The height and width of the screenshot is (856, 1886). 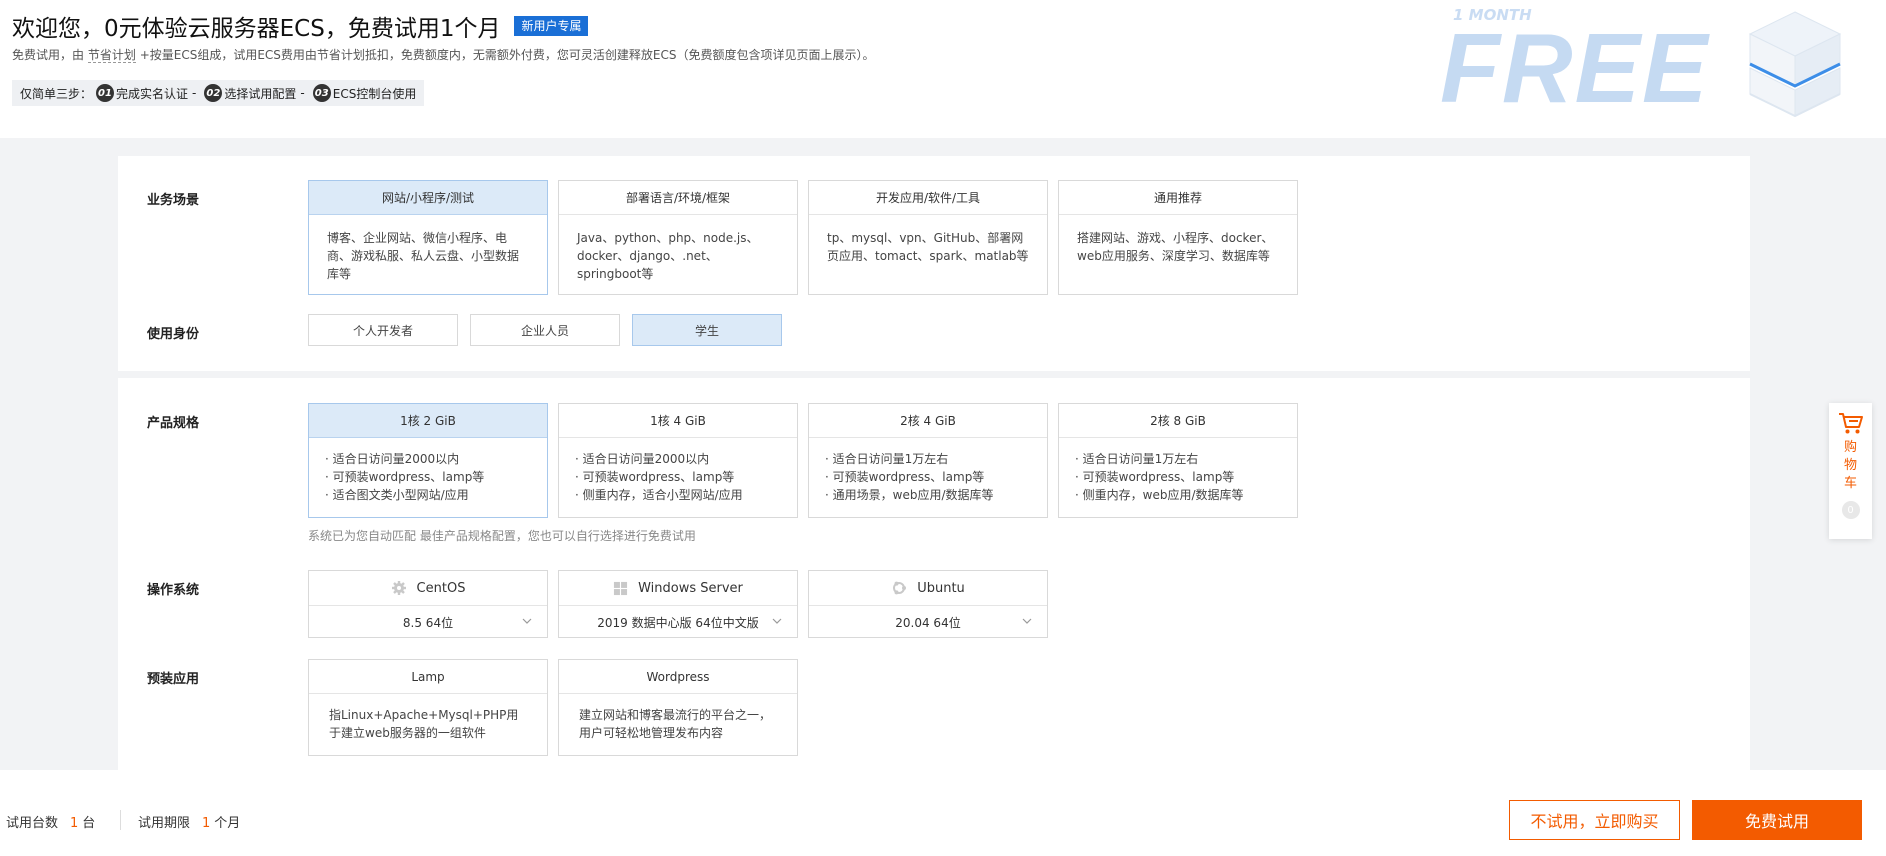 I want to click on spec-bullet: · 通用场景，web应用/数据库等, so click(x=909, y=495).